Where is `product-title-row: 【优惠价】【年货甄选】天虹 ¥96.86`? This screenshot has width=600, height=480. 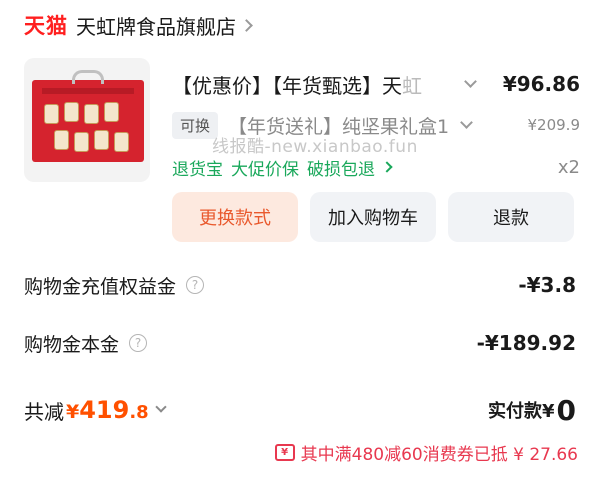 product-title-row: 【优惠价】【年货甄选】天虹 ¥96.86 is located at coordinates (376, 84).